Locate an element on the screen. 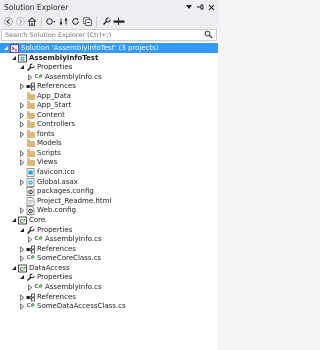 The width and height of the screenshot is (320, 350). collapse-all-icon is located at coordinates (87, 21).